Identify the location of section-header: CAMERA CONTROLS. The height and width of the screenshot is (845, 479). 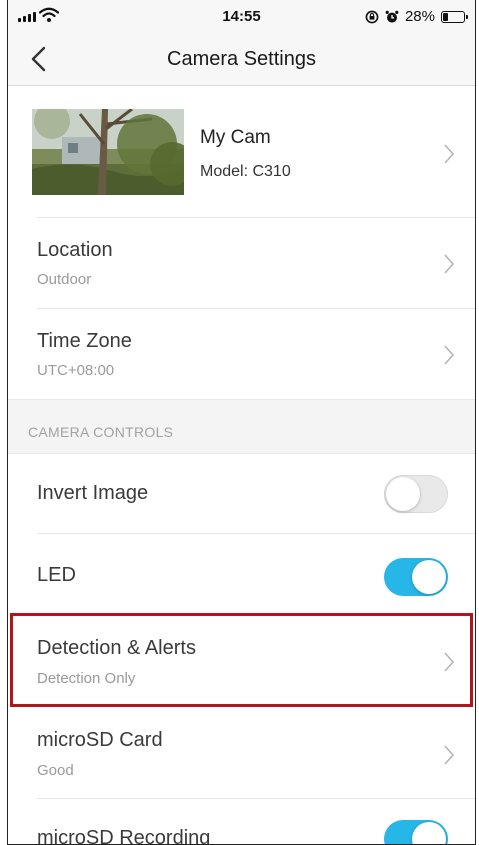
(241, 427).